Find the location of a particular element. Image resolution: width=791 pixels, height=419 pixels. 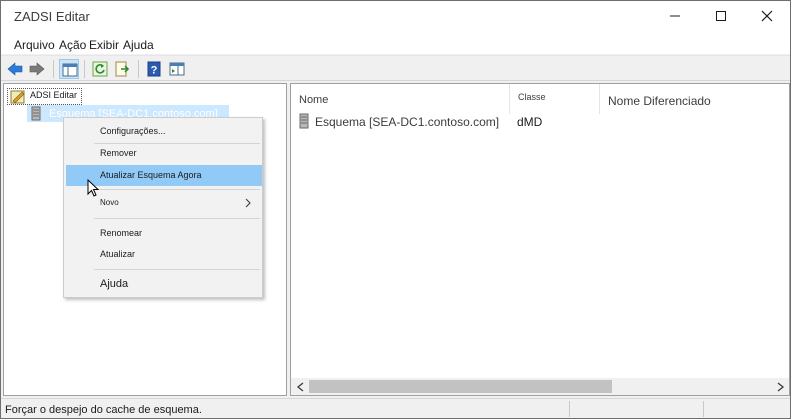

ctx-item-label: Novo is located at coordinates (109, 202).